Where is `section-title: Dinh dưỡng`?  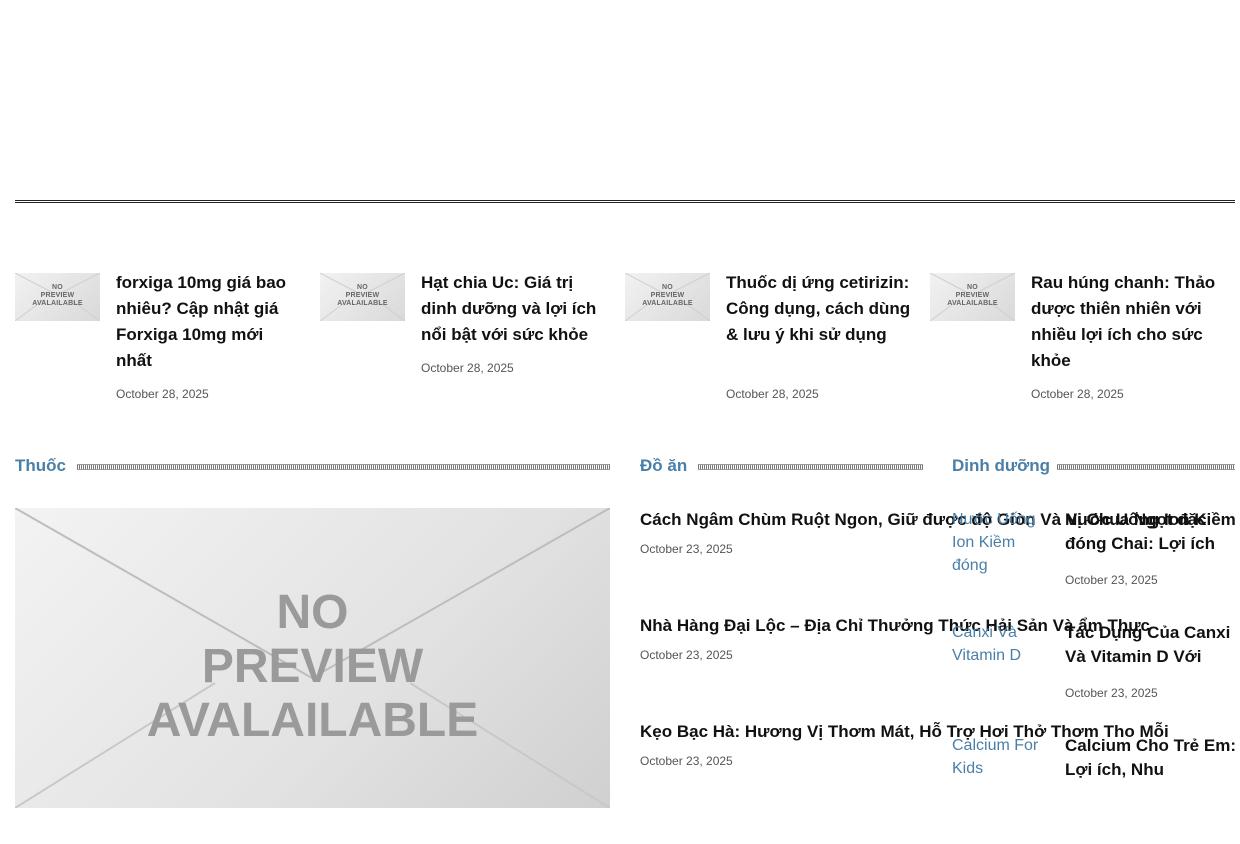 section-title: Dinh dưỡng is located at coordinates (1001, 466).